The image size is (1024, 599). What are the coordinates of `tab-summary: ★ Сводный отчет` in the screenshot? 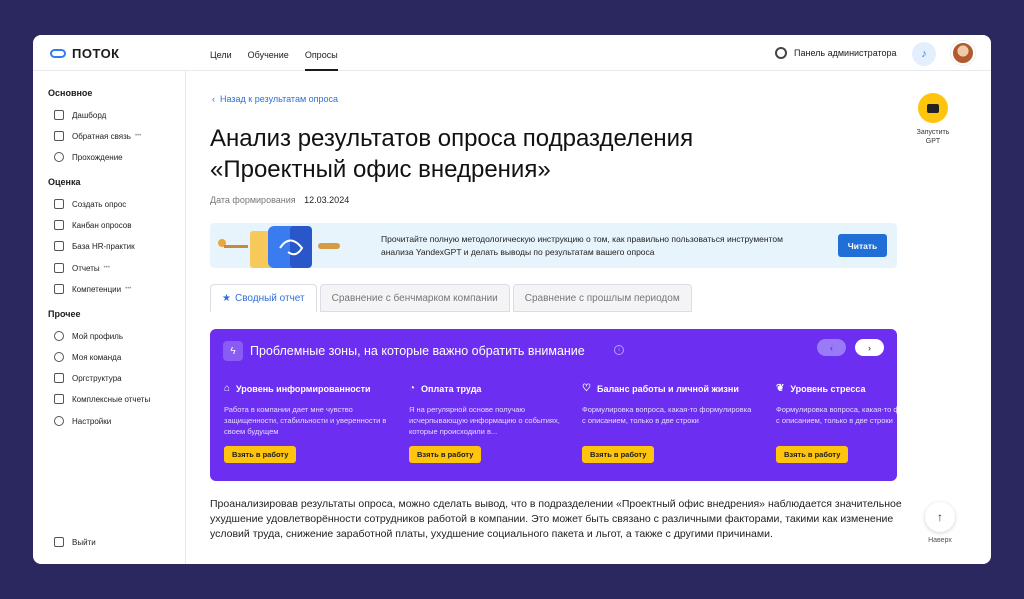 It's located at (263, 298).